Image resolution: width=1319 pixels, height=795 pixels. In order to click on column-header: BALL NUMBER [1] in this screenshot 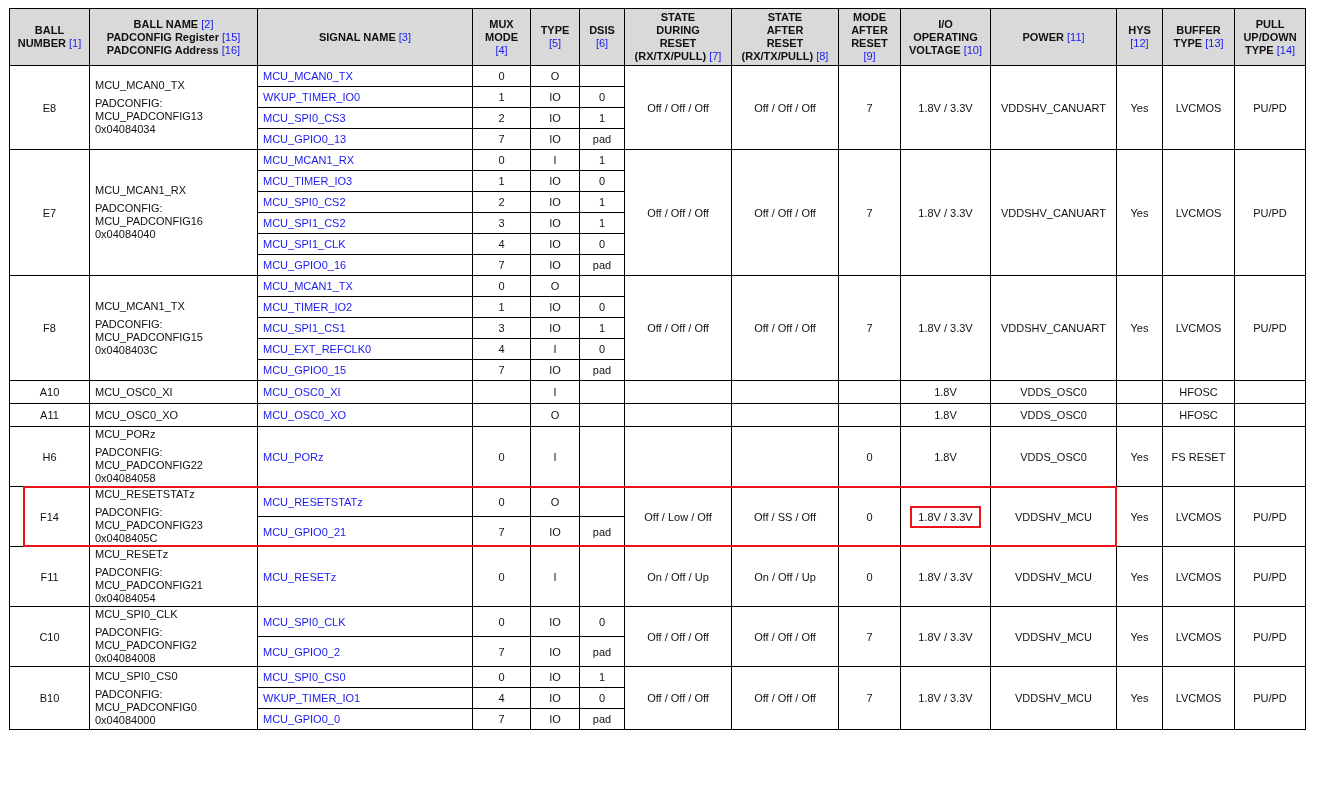, I will do `click(49, 37)`.